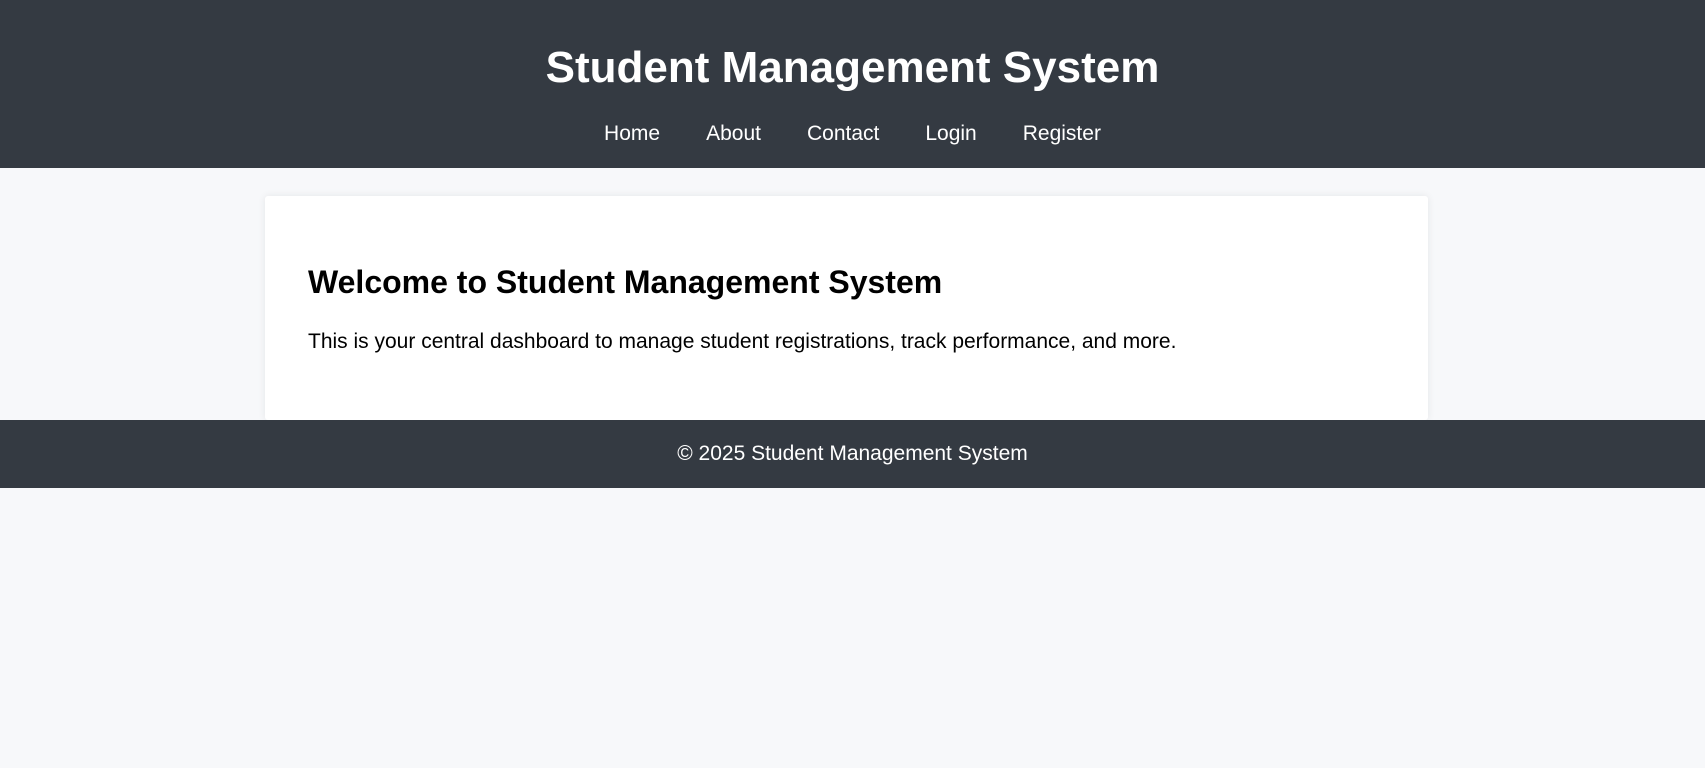  I want to click on footer-copyright: © 2025 Student Management System, so click(852, 453).